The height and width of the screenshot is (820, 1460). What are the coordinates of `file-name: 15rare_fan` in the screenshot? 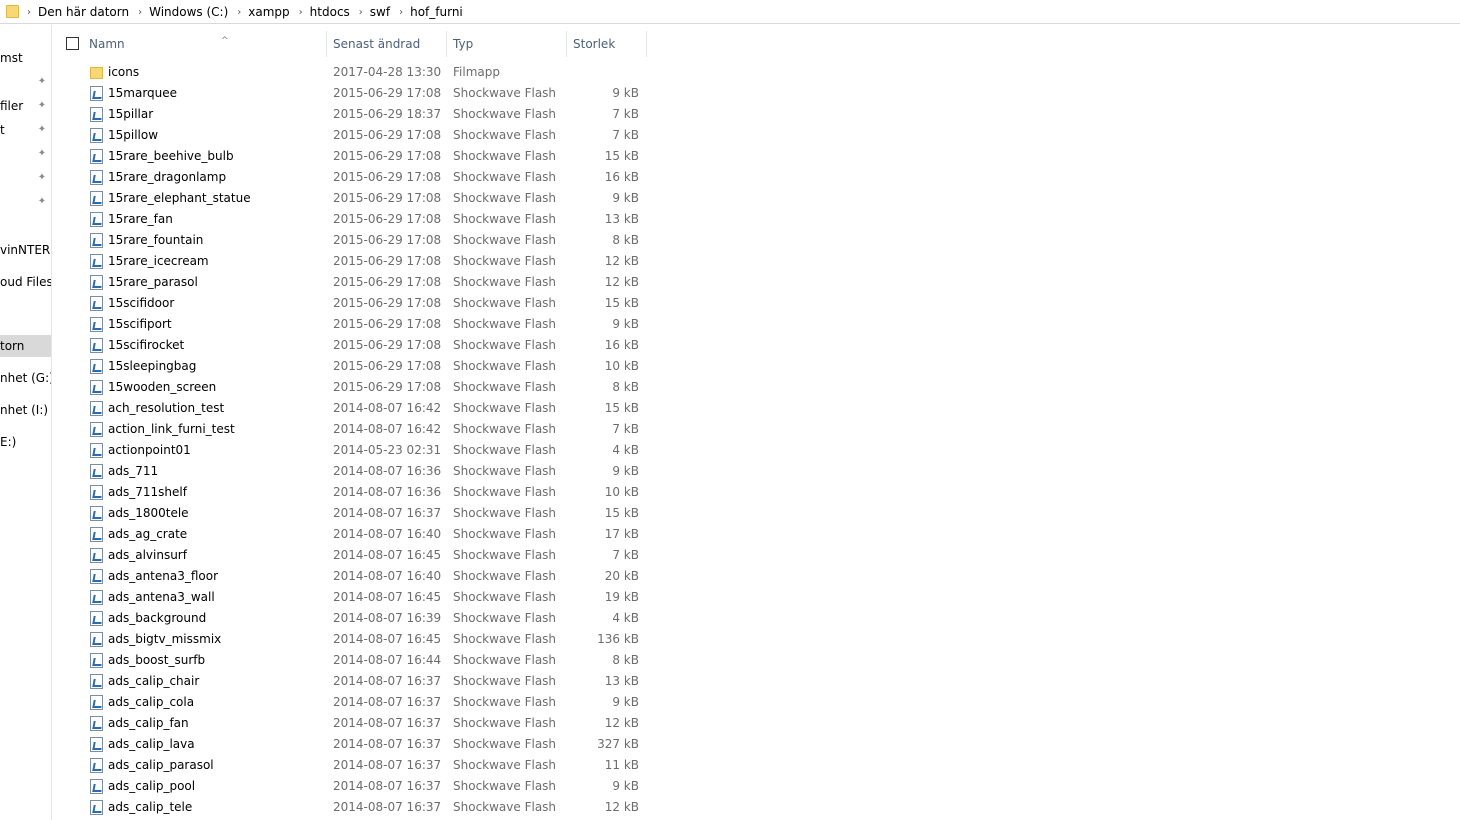 It's located at (140, 219).